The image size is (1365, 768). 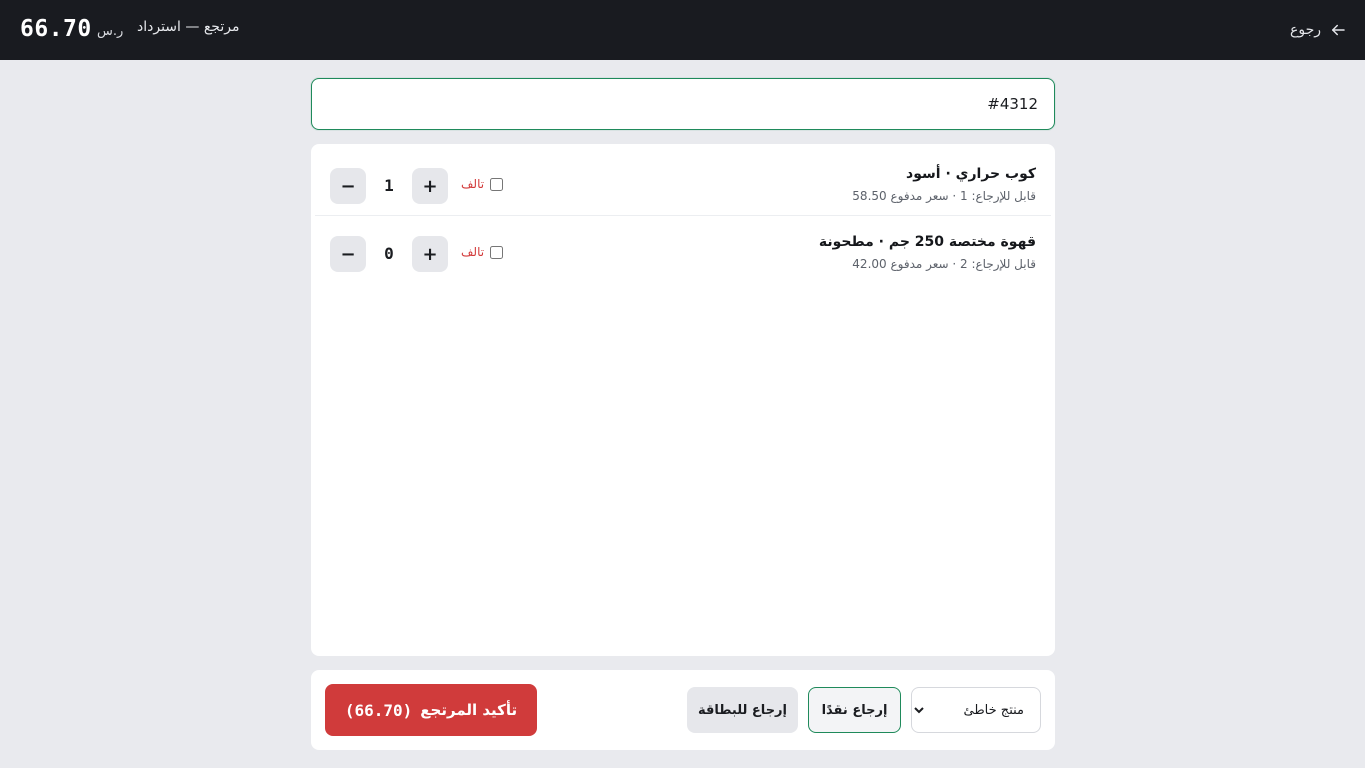 What do you see at coordinates (854, 710) in the screenshot?
I see `refund-cash-button: إرجاع نقدًا` at bounding box center [854, 710].